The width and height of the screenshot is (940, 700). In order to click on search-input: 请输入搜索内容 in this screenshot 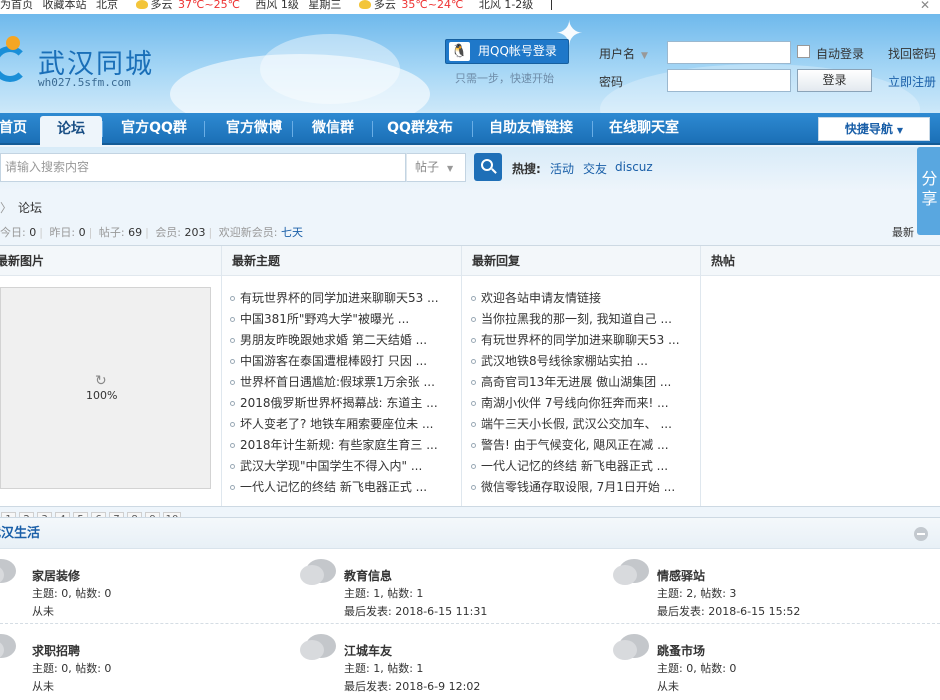, I will do `click(203, 167)`.